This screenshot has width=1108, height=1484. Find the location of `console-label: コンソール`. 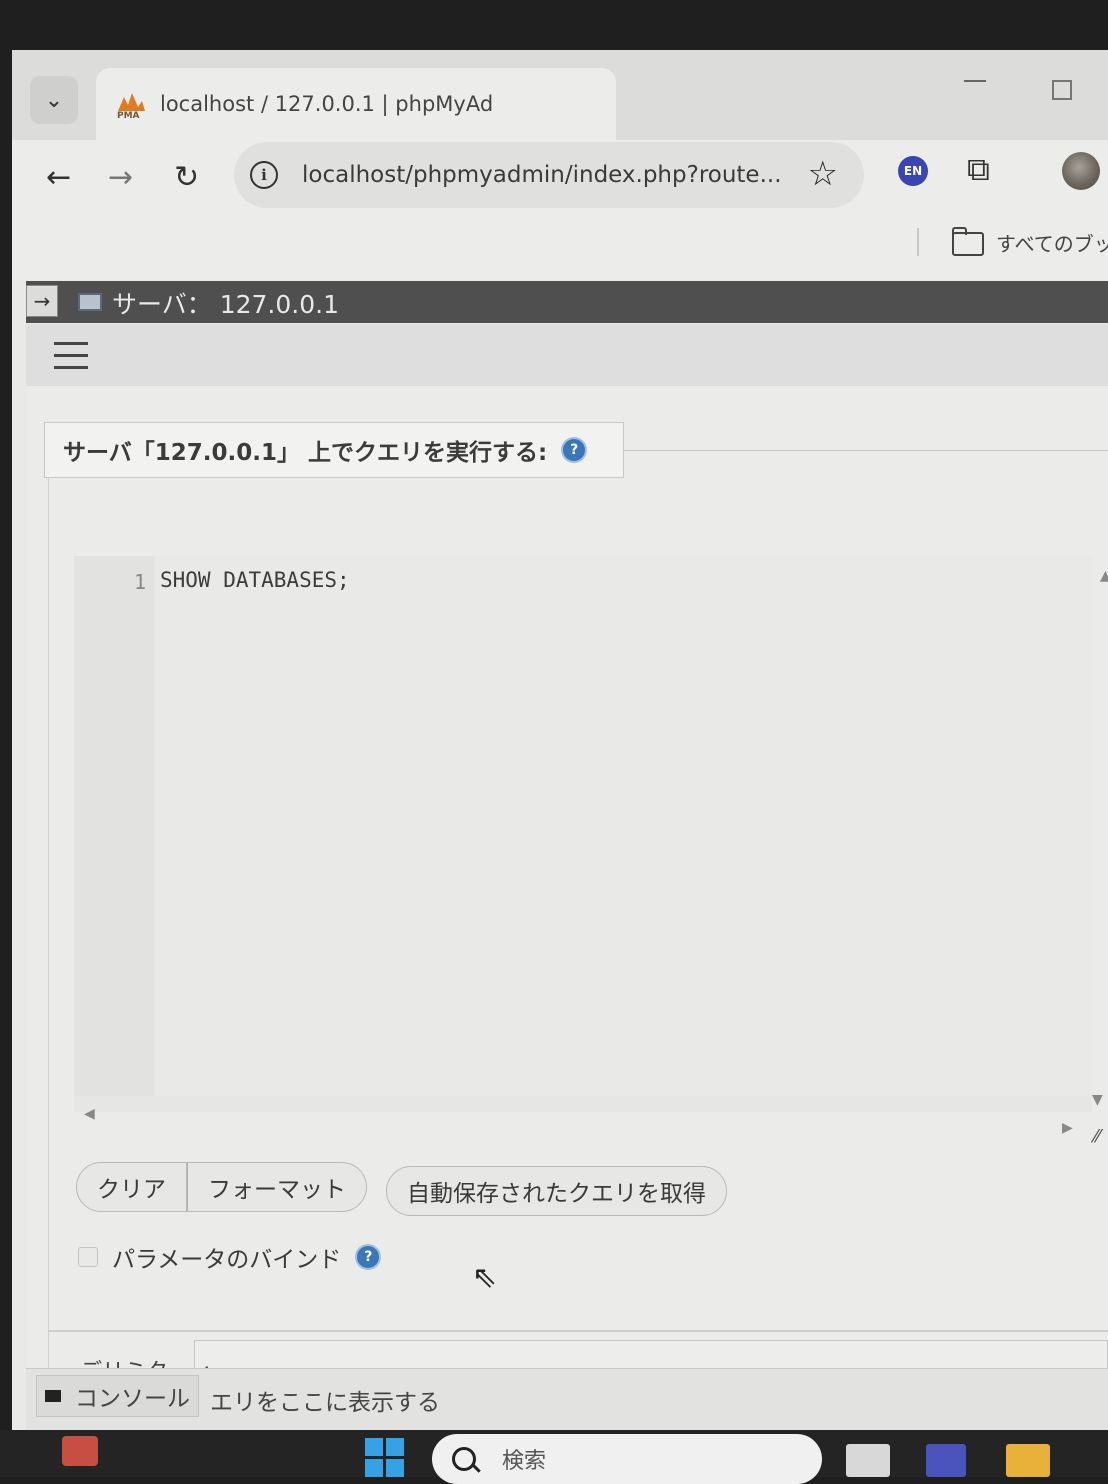

console-label: コンソール is located at coordinates (132, 1399).